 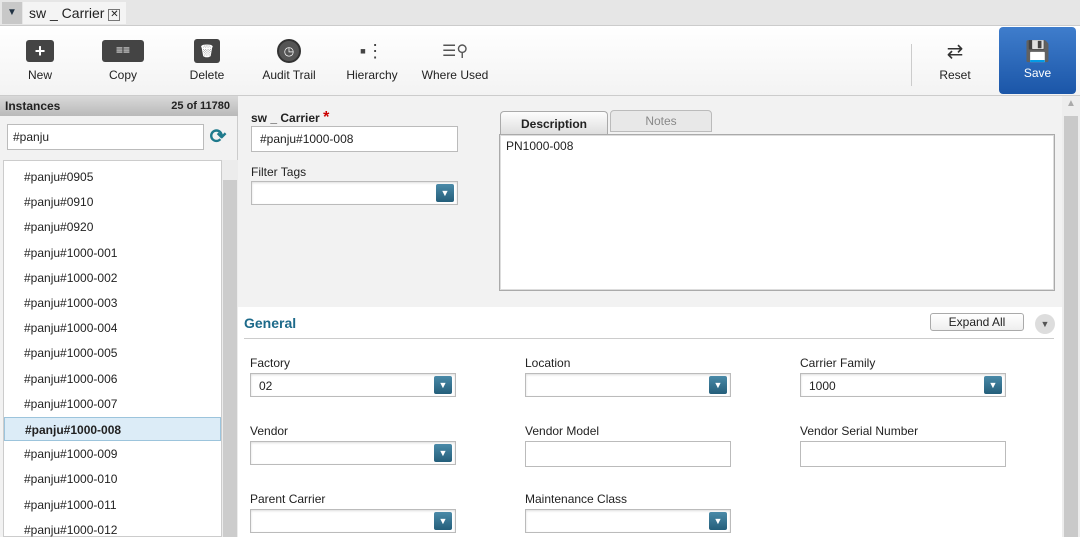 I want to click on vendor-model-label: Vendor Model, so click(x=562, y=431).